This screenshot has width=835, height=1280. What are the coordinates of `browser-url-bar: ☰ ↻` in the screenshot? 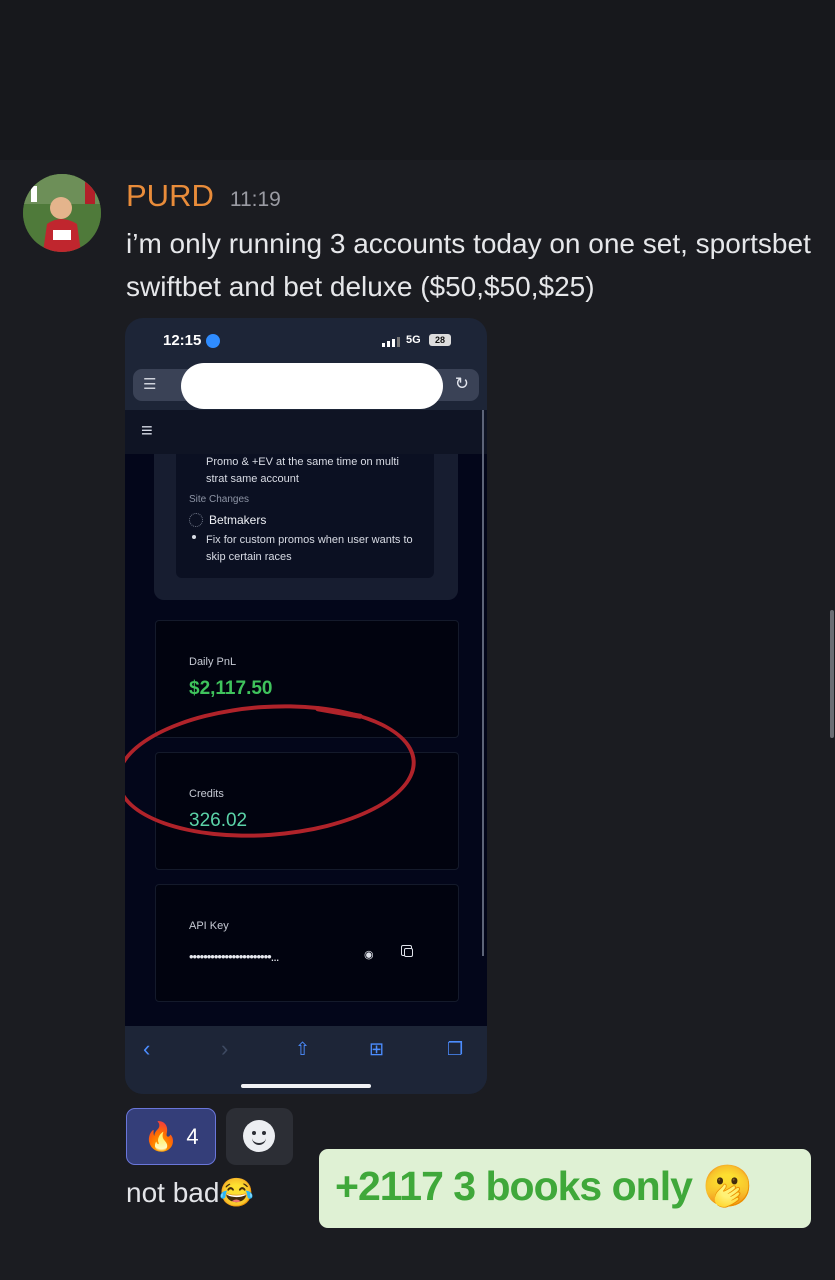 It's located at (306, 386).